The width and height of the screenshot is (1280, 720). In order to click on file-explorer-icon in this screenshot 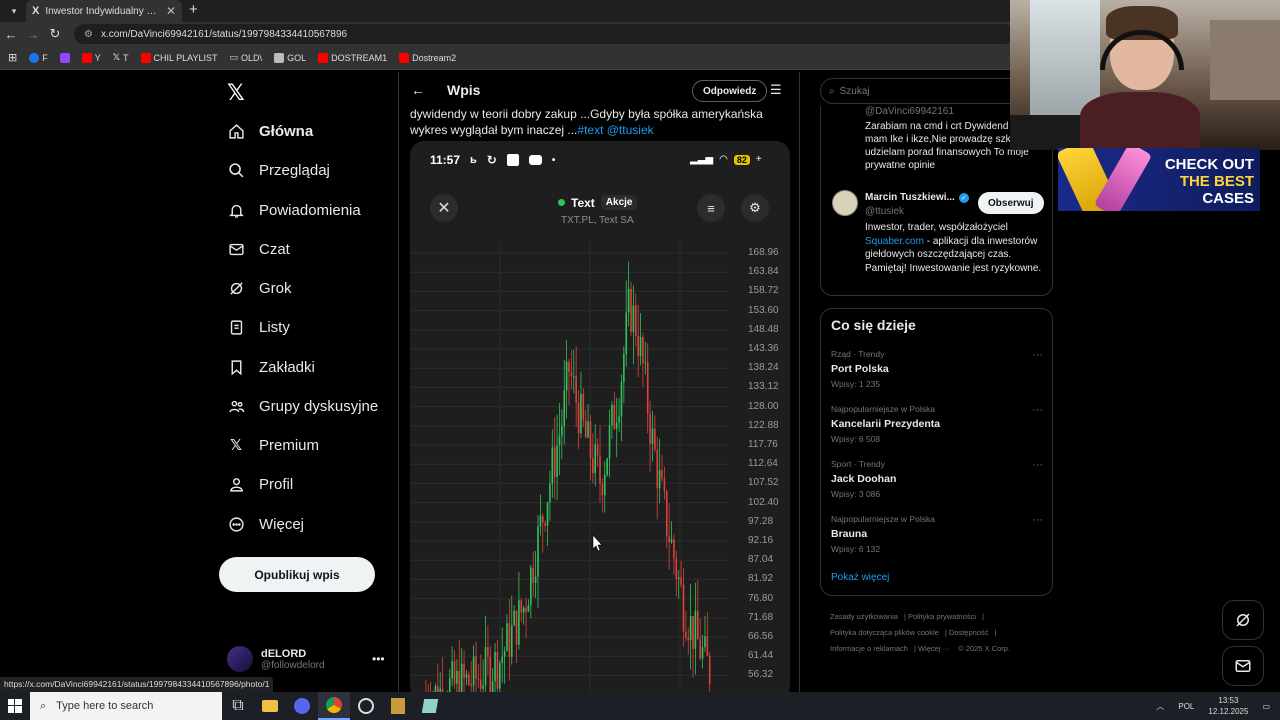, I will do `click(270, 706)`.